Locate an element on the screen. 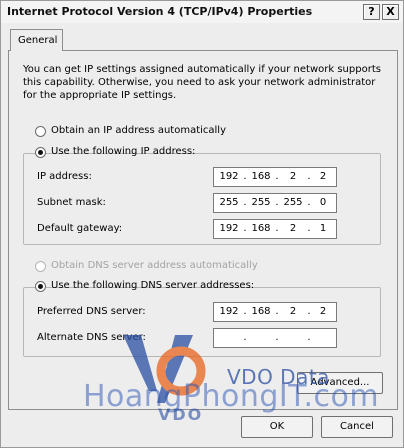 This screenshot has height=448, width=404. close-button: X is located at coordinates (390, 12).